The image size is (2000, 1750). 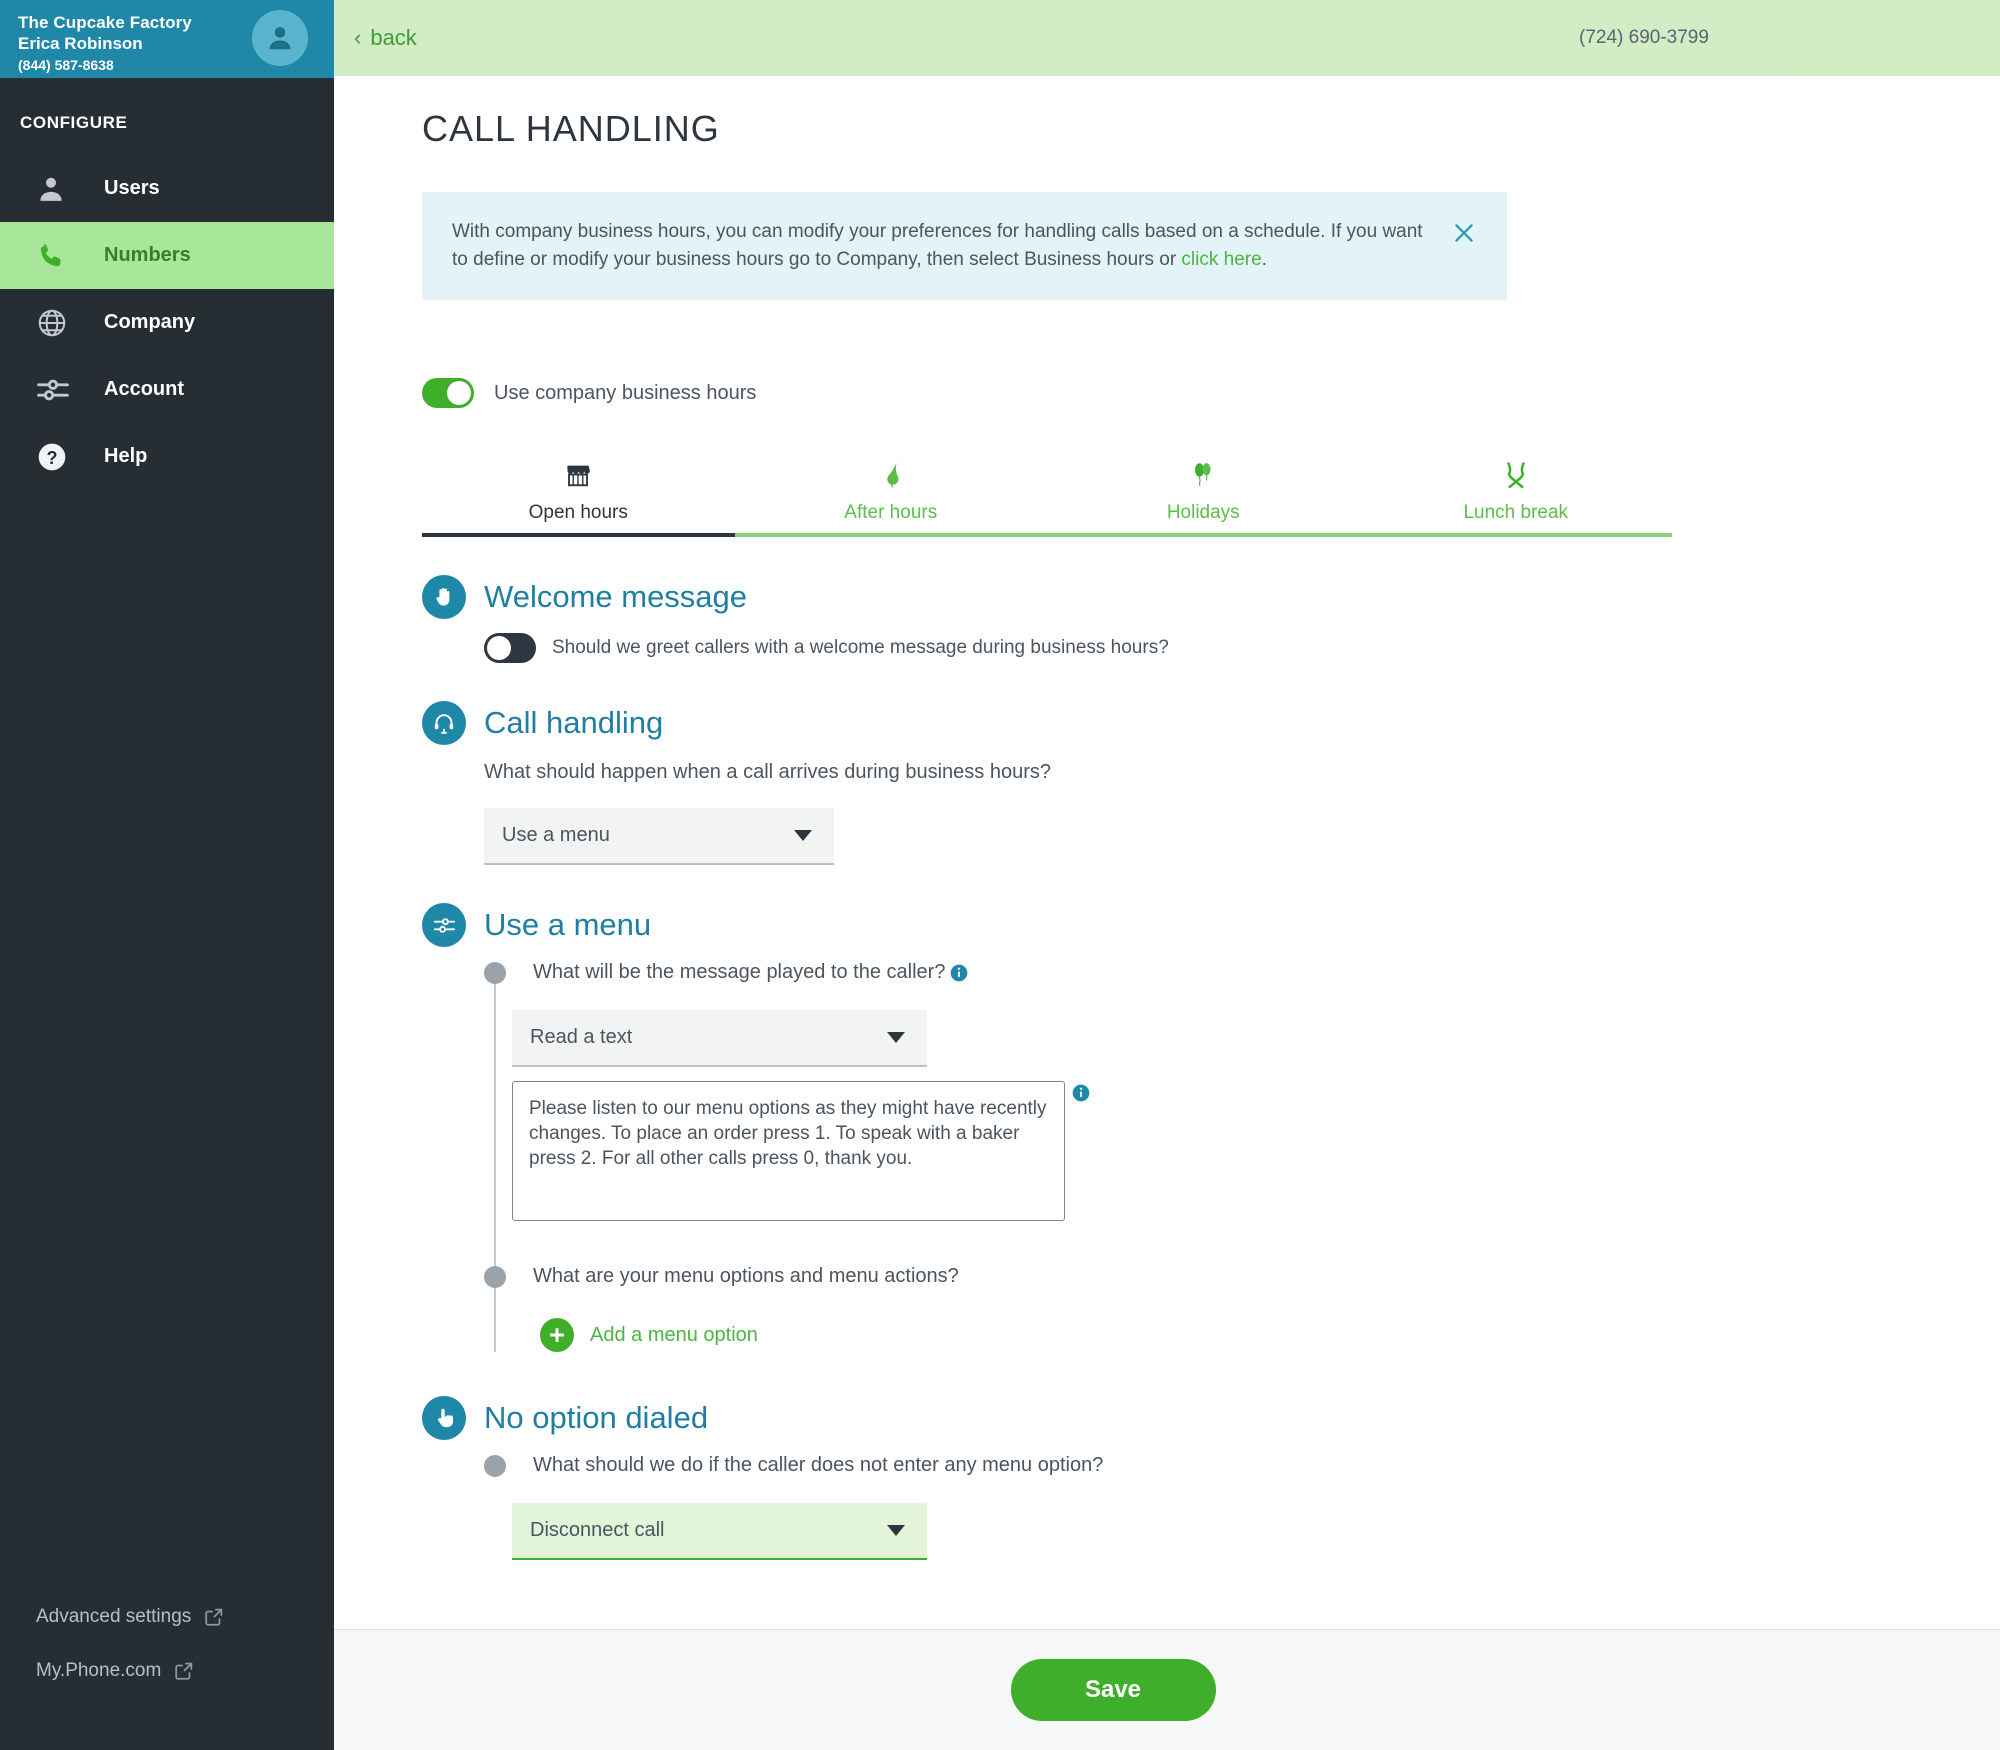 What do you see at coordinates (150, 322) in the screenshot?
I see `sidebar-item-label: Company` at bounding box center [150, 322].